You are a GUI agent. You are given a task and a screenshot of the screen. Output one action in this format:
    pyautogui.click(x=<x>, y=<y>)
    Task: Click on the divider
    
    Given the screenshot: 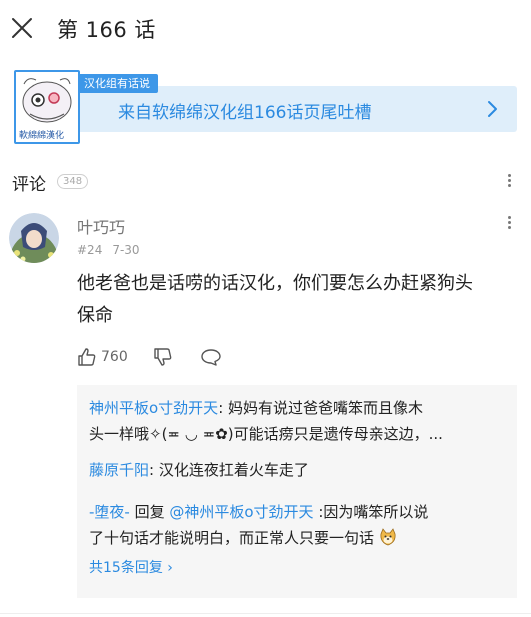 What is the action you would take?
    pyautogui.click(x=265, y=613)
    